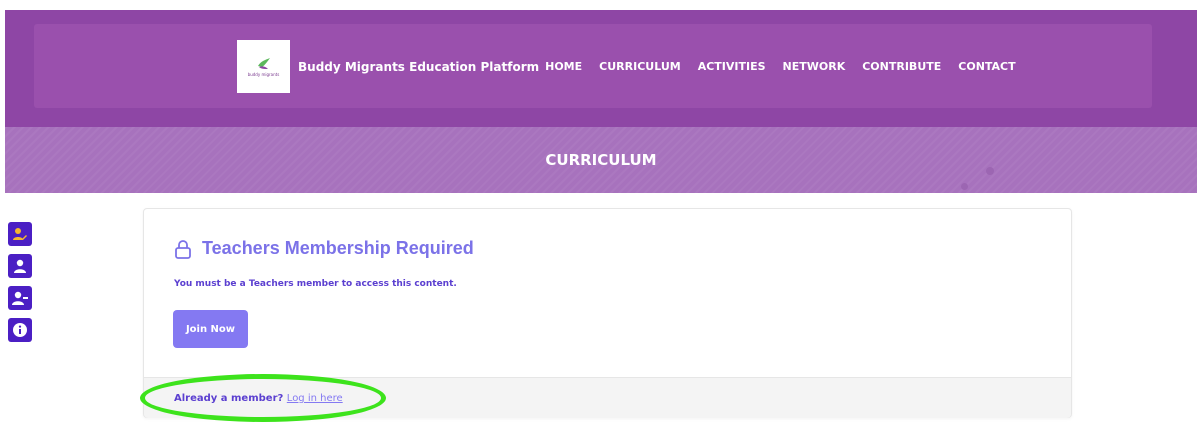  I want to click on side-button-info, so click(20, 330).